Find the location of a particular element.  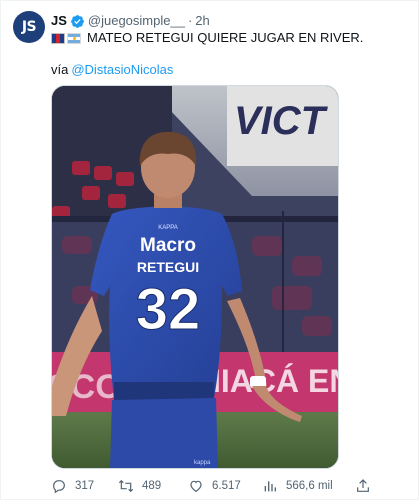

retweet-button: 489 is located at coordinates (139, 486).